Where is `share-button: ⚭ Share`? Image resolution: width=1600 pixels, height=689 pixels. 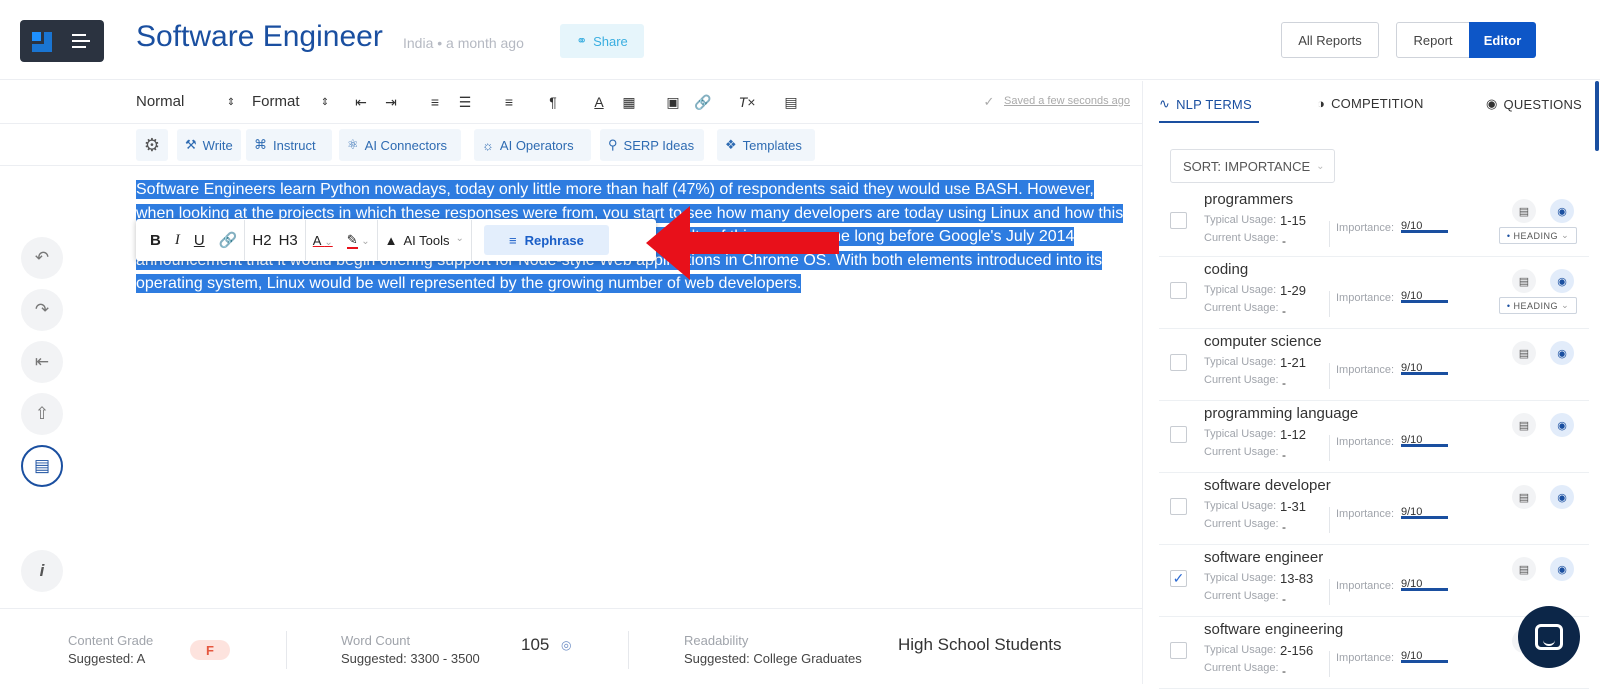 share-button: ⚭ Share is located at coordinates (602, 41).